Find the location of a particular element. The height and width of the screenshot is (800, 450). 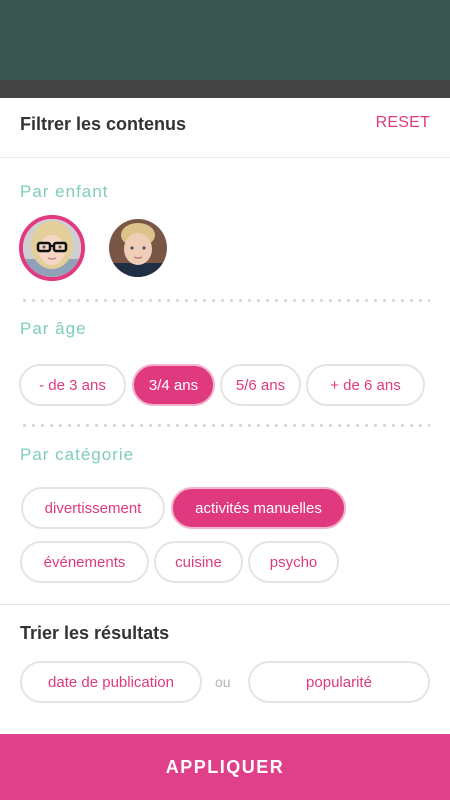

background-overlay is located at coordinates (225, 40).